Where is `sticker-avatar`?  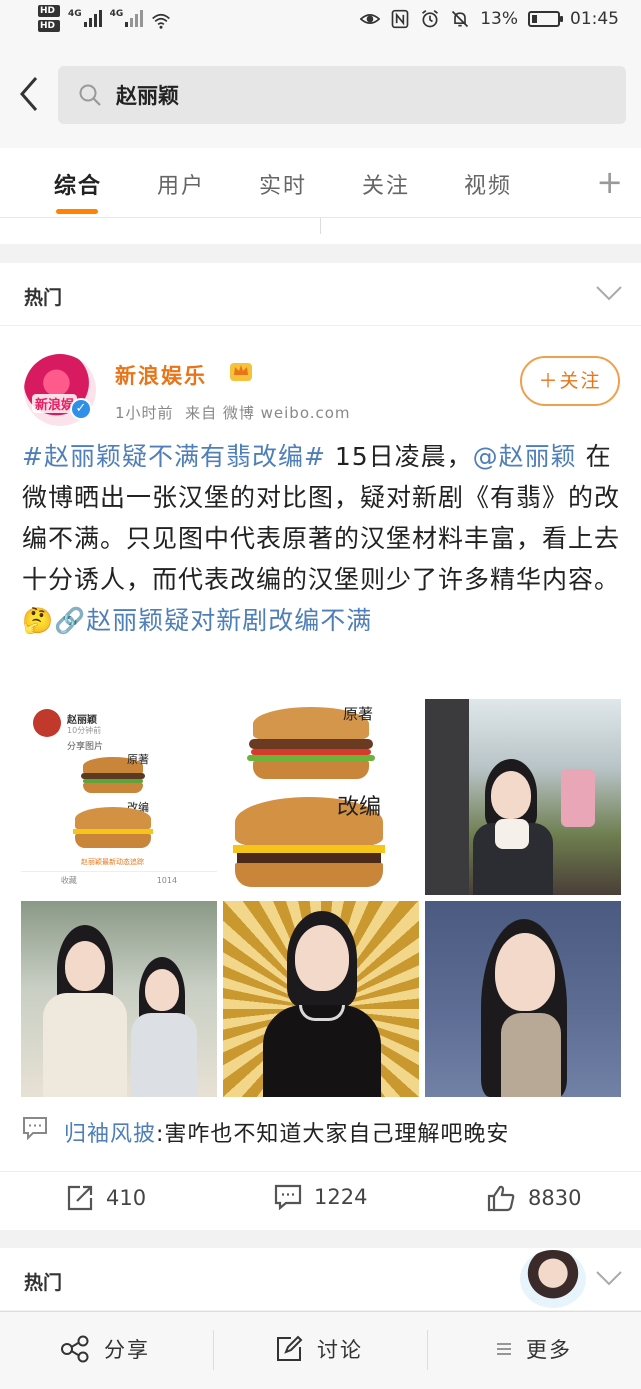
sticker-avatar is located at coordinates (553, 1279).